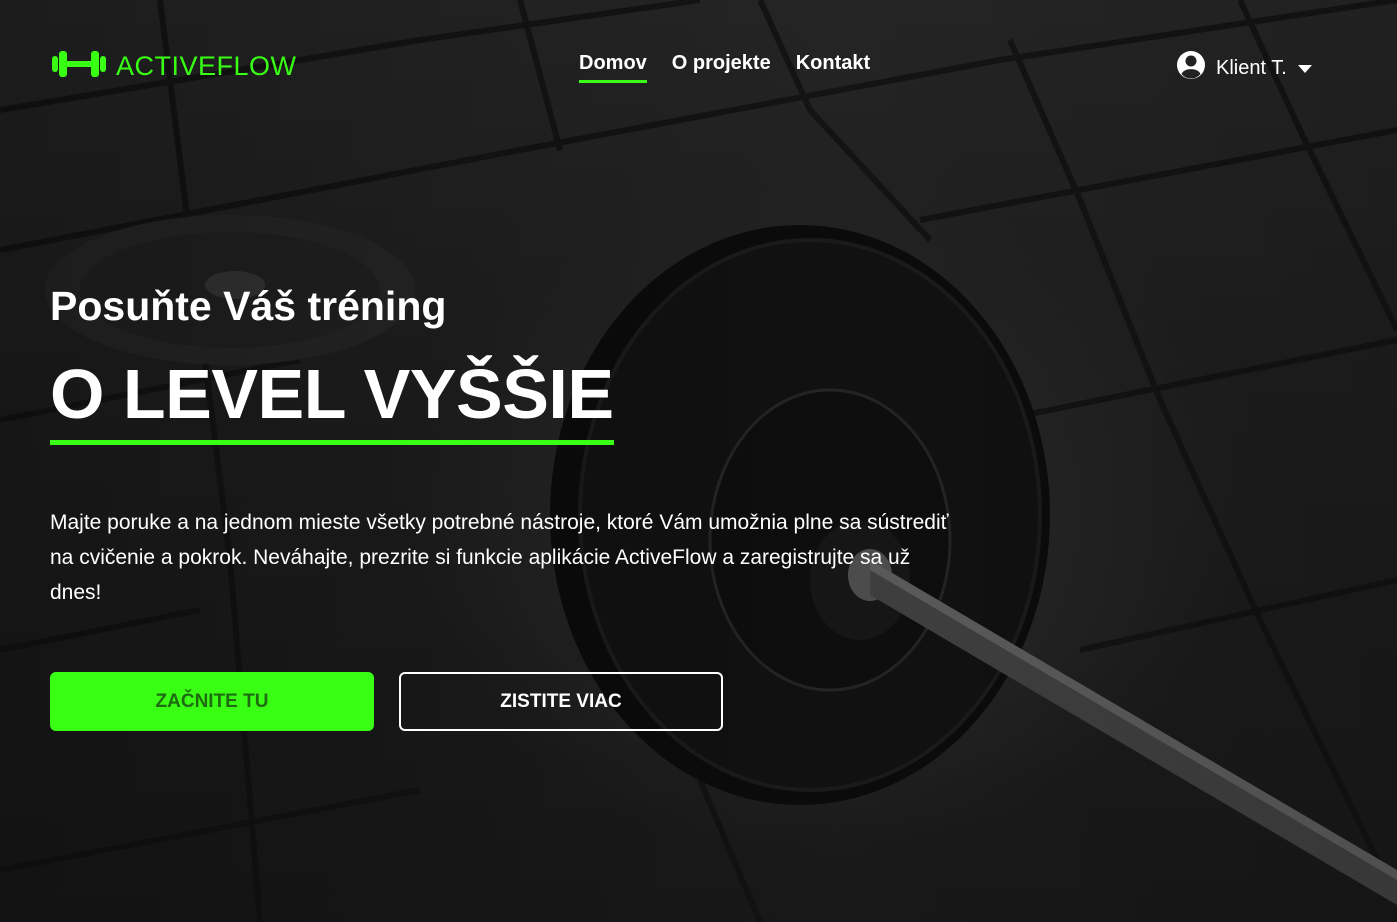  I want to click on learn-more-button: ZISTITE VIAC, so click(561, 701).